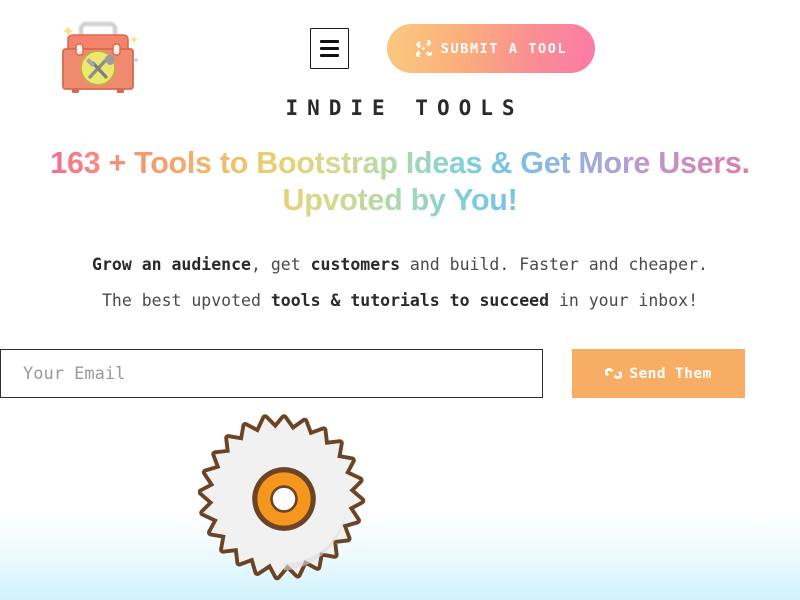 This screenshot has height=600, width=800. Describe the element at coordinates (554, 264) in the screenshot. I see `subcopy-text-build: and build. Faster and cheaper.` at that location.